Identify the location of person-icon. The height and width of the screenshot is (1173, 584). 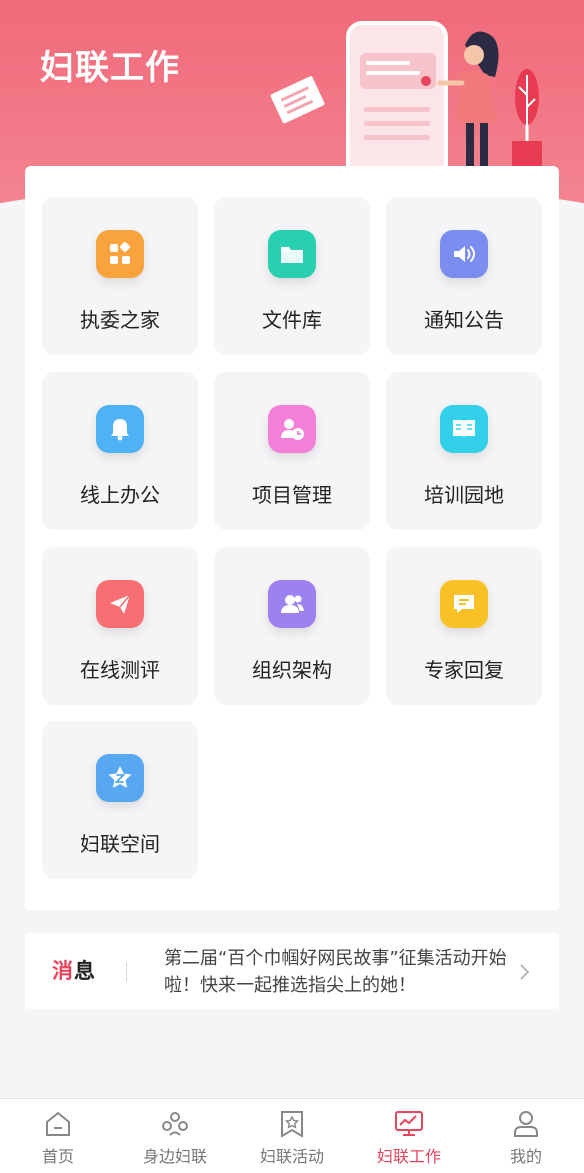
(526, 1124).